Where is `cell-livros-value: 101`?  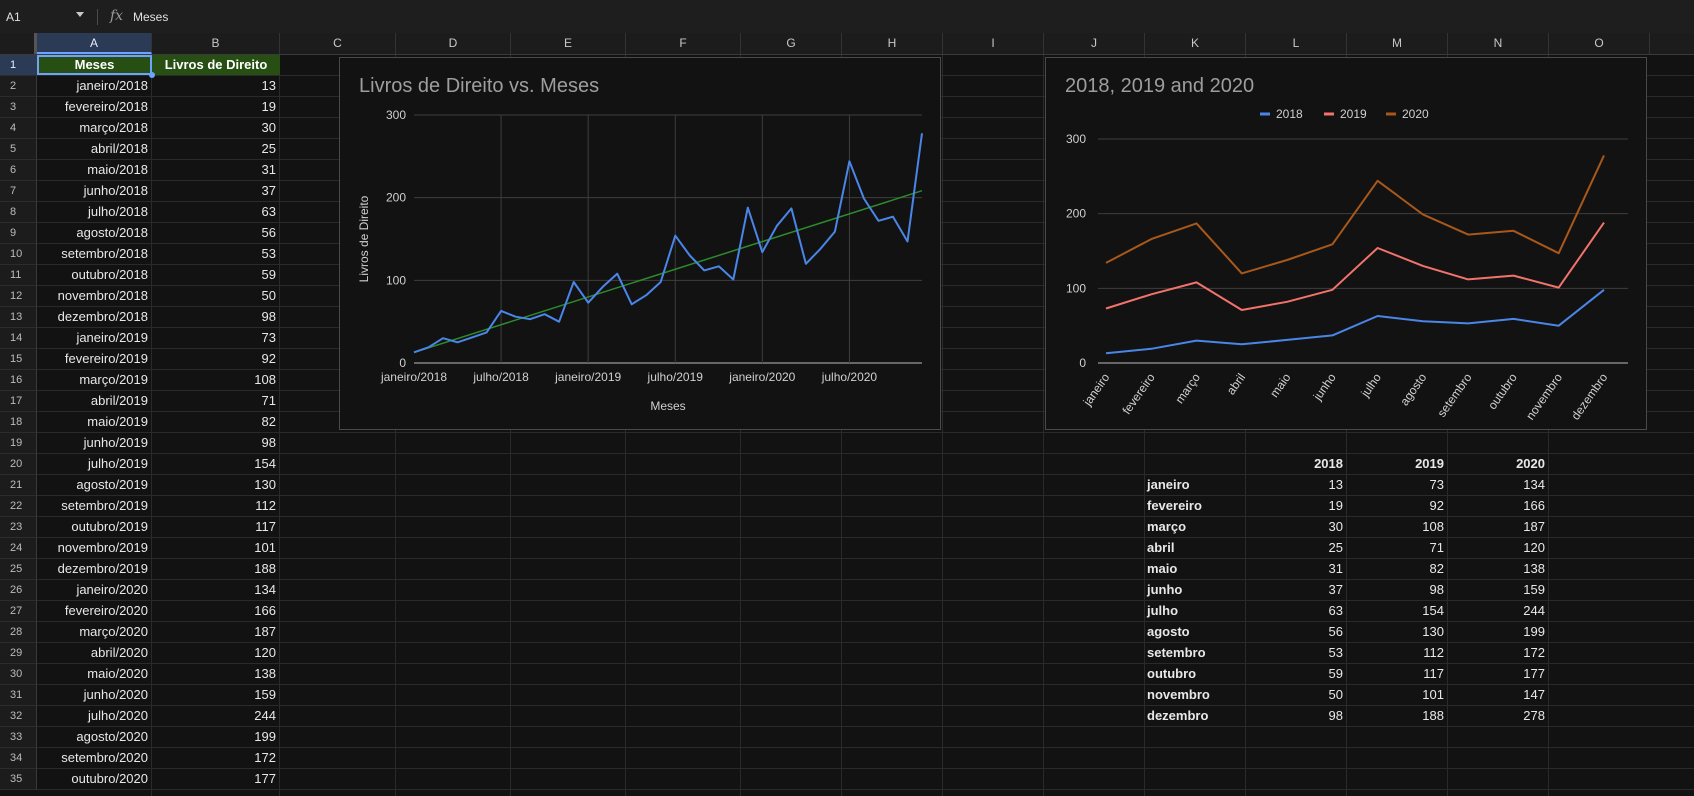
cell-livros-value: 101 is located at coordinates (215, 548).